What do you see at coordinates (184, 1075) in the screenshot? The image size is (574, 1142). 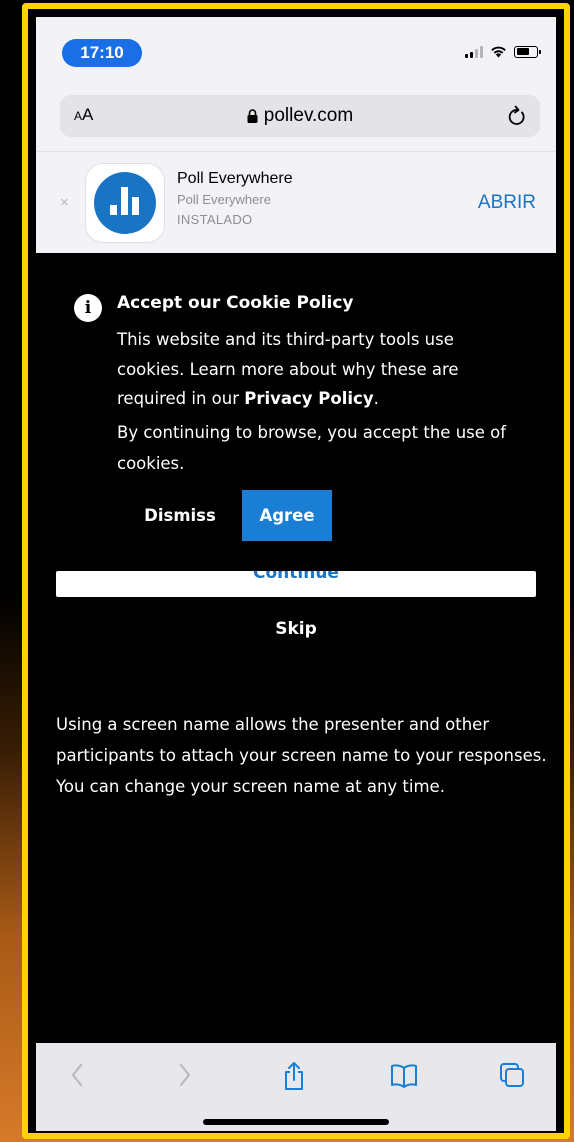 I see `forward-icon` at bounding box center [184, 1075].